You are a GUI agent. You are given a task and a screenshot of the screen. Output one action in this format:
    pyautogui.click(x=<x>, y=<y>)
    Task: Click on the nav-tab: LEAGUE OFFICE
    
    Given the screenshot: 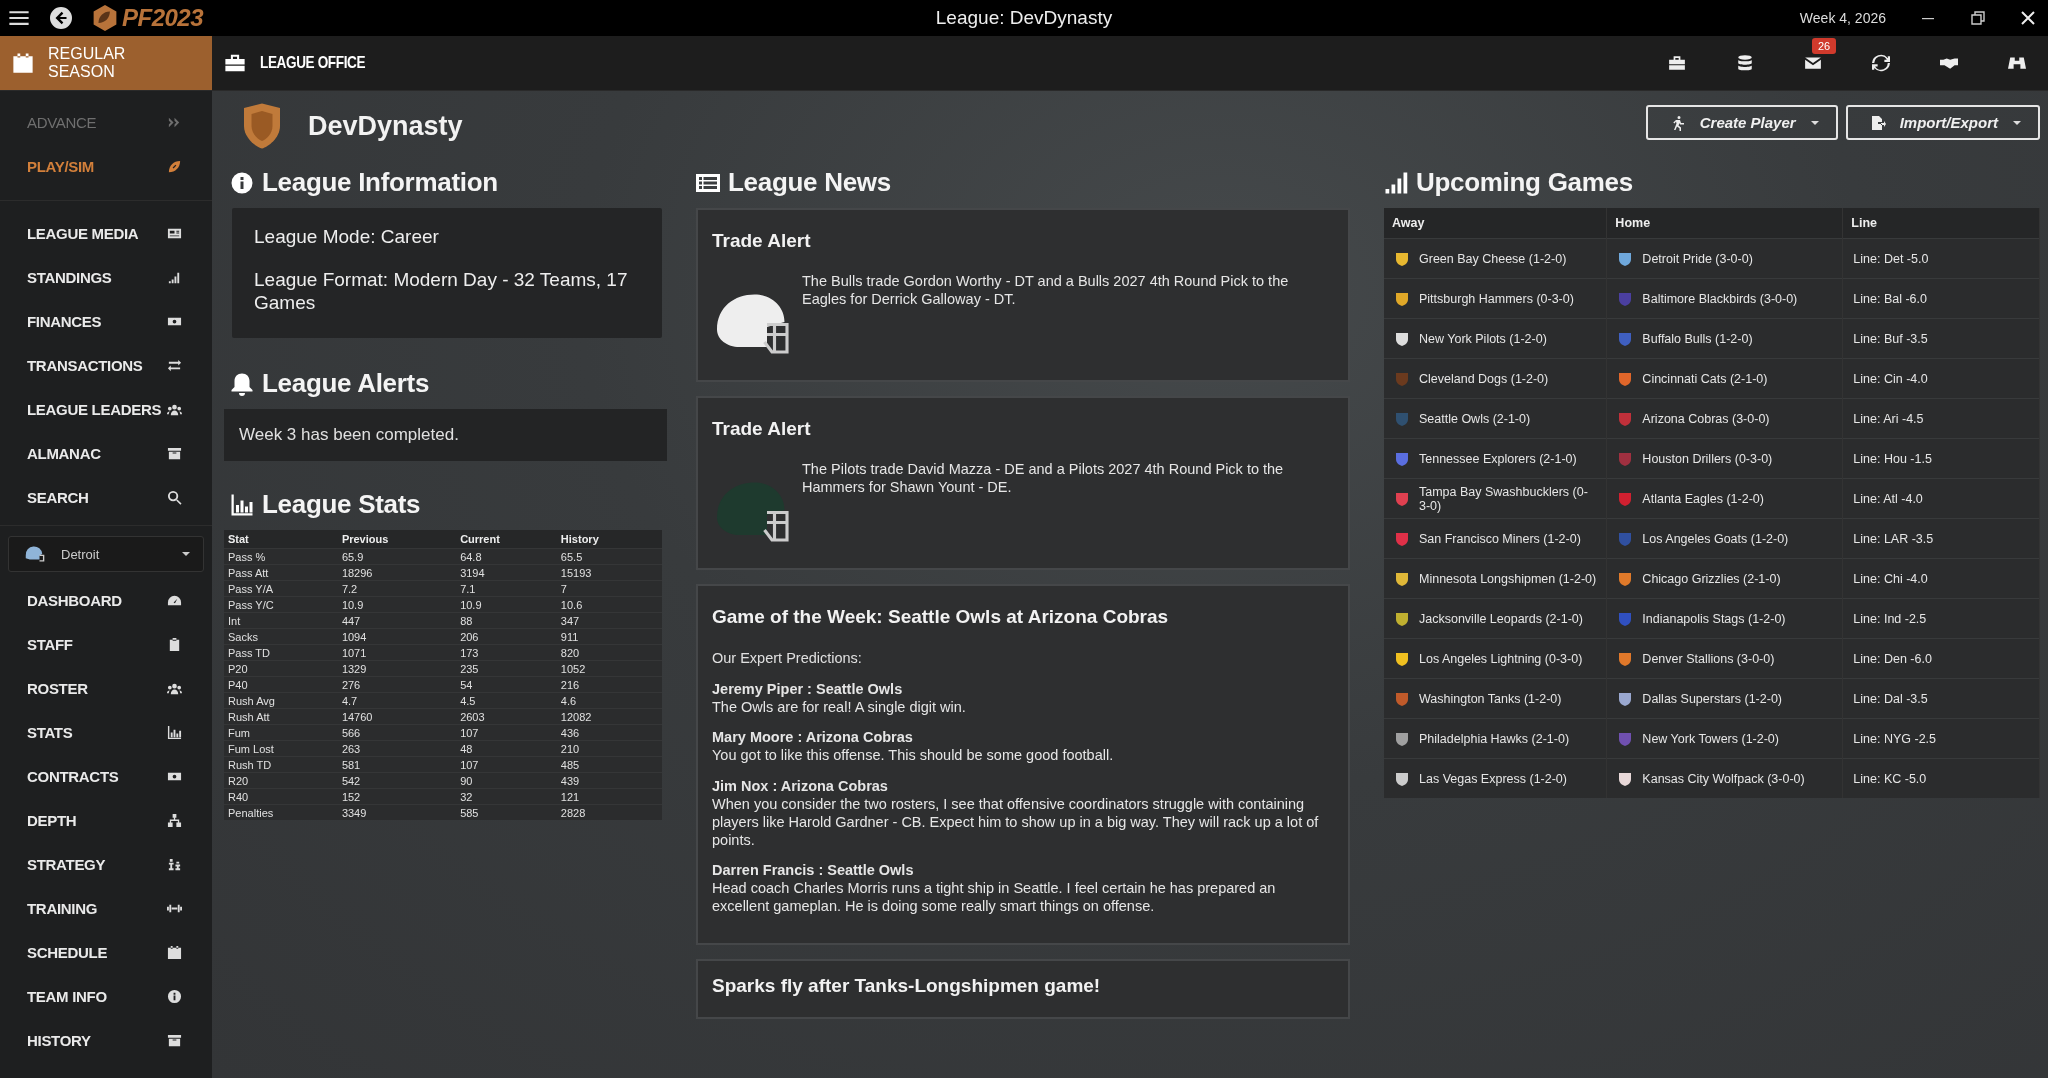 What is the action you would take?
    pyautogui.click(x=310, y=63)
    